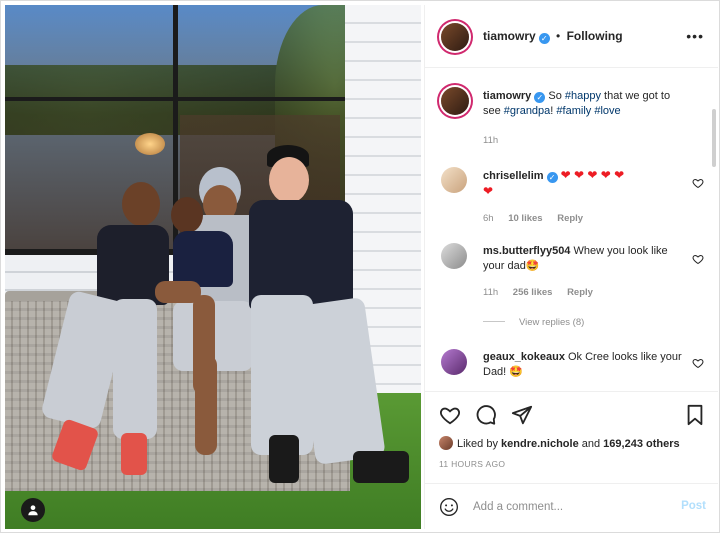  I want to click on comment-username: chrisellelim, so click(513, 176).